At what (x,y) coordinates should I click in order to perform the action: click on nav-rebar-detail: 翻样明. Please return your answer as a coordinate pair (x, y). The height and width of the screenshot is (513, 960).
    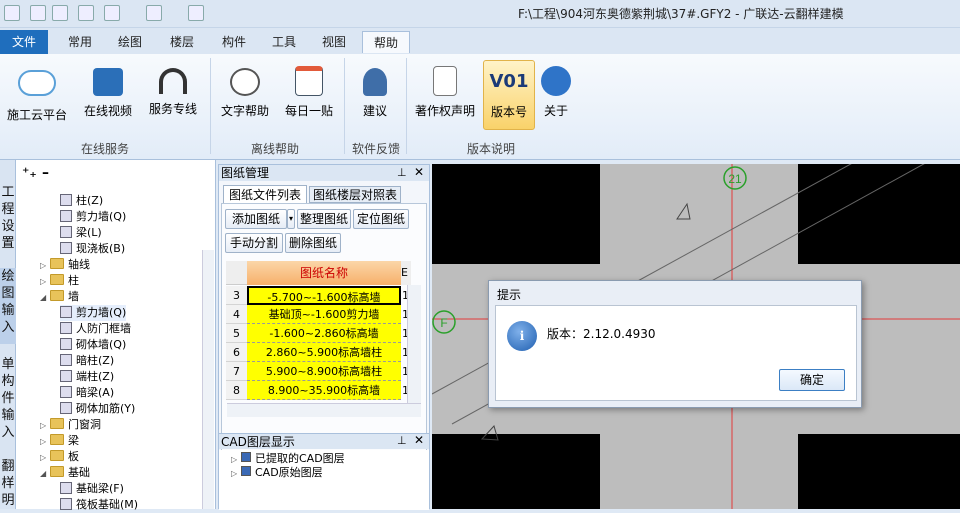
    Looking at the image, I should click on (8, 483).